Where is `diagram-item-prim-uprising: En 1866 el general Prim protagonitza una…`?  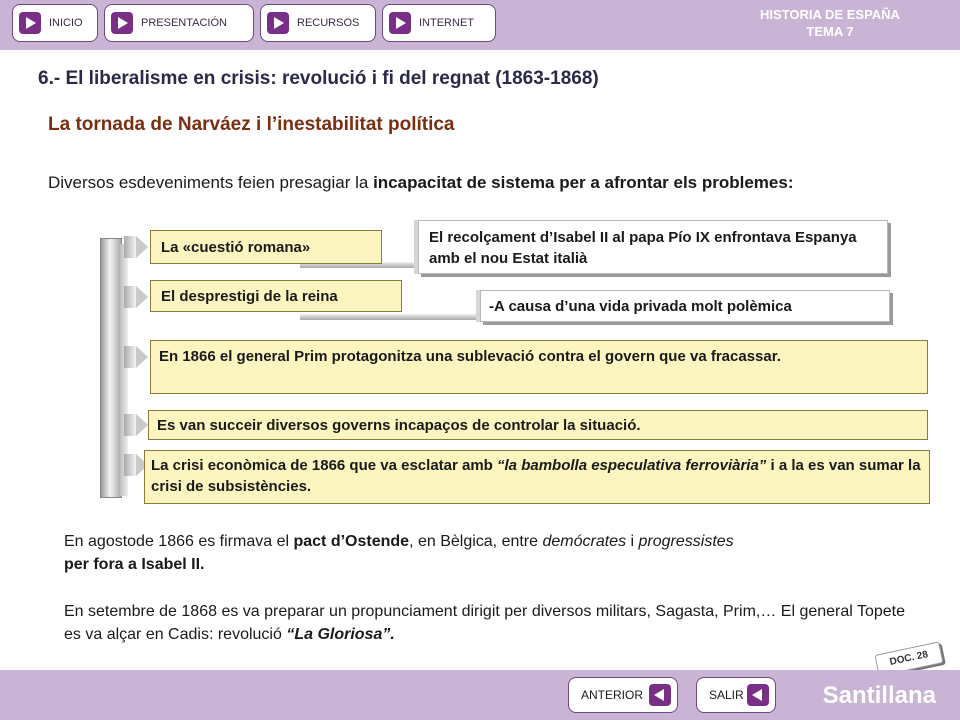 diagram-item-prim-uprising: En 1866 el general Prim protagonitza una… is located at coordinates (539, 367).